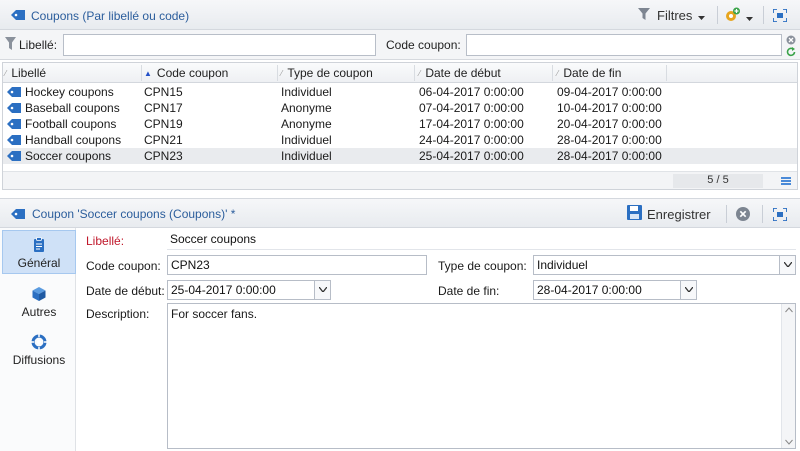 This screenshot has height=451, width=800. Describe the element at coordinates (163, 140) in the screenshot. I see `cell-code: CPN21` at that location.